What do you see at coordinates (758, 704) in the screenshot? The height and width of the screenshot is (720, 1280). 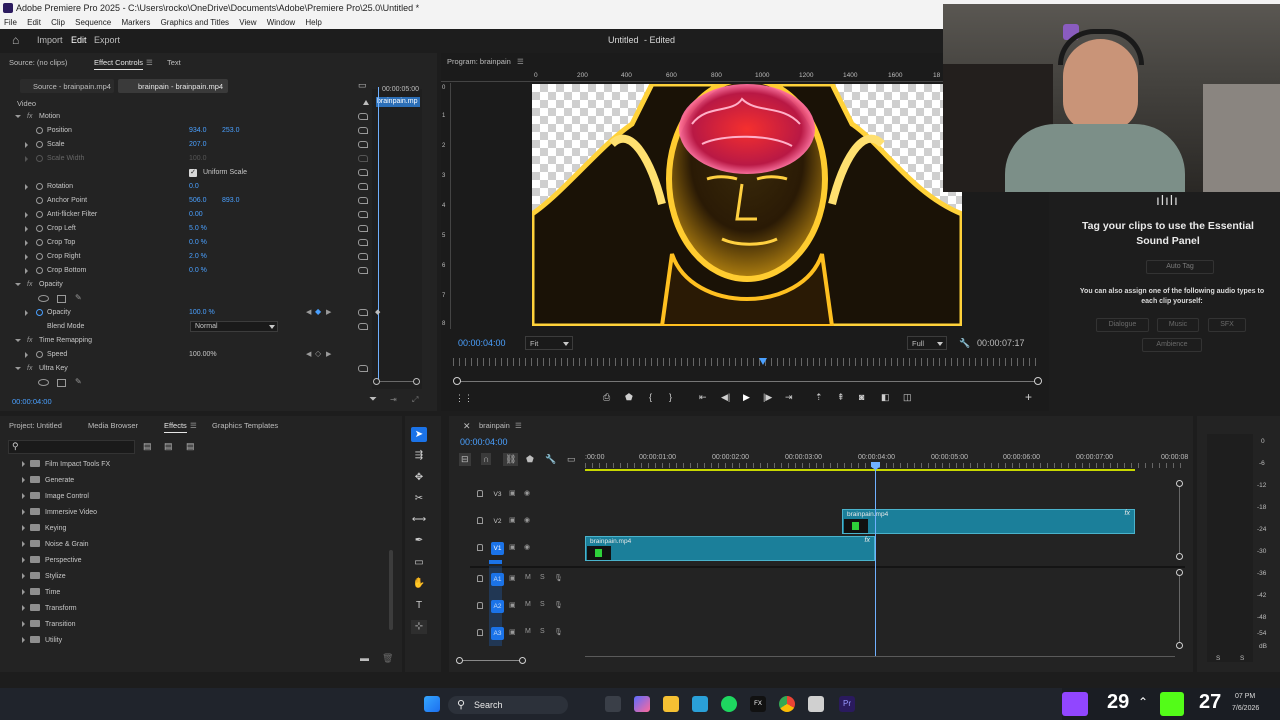 I see `hudfx-icon: FX` at bounding box center [758, 704].